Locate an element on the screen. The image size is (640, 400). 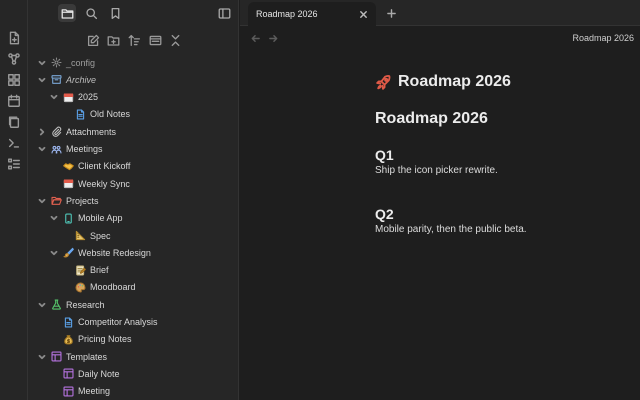
tree-file: Competitor Analysis is located at coordinates (103, 322).